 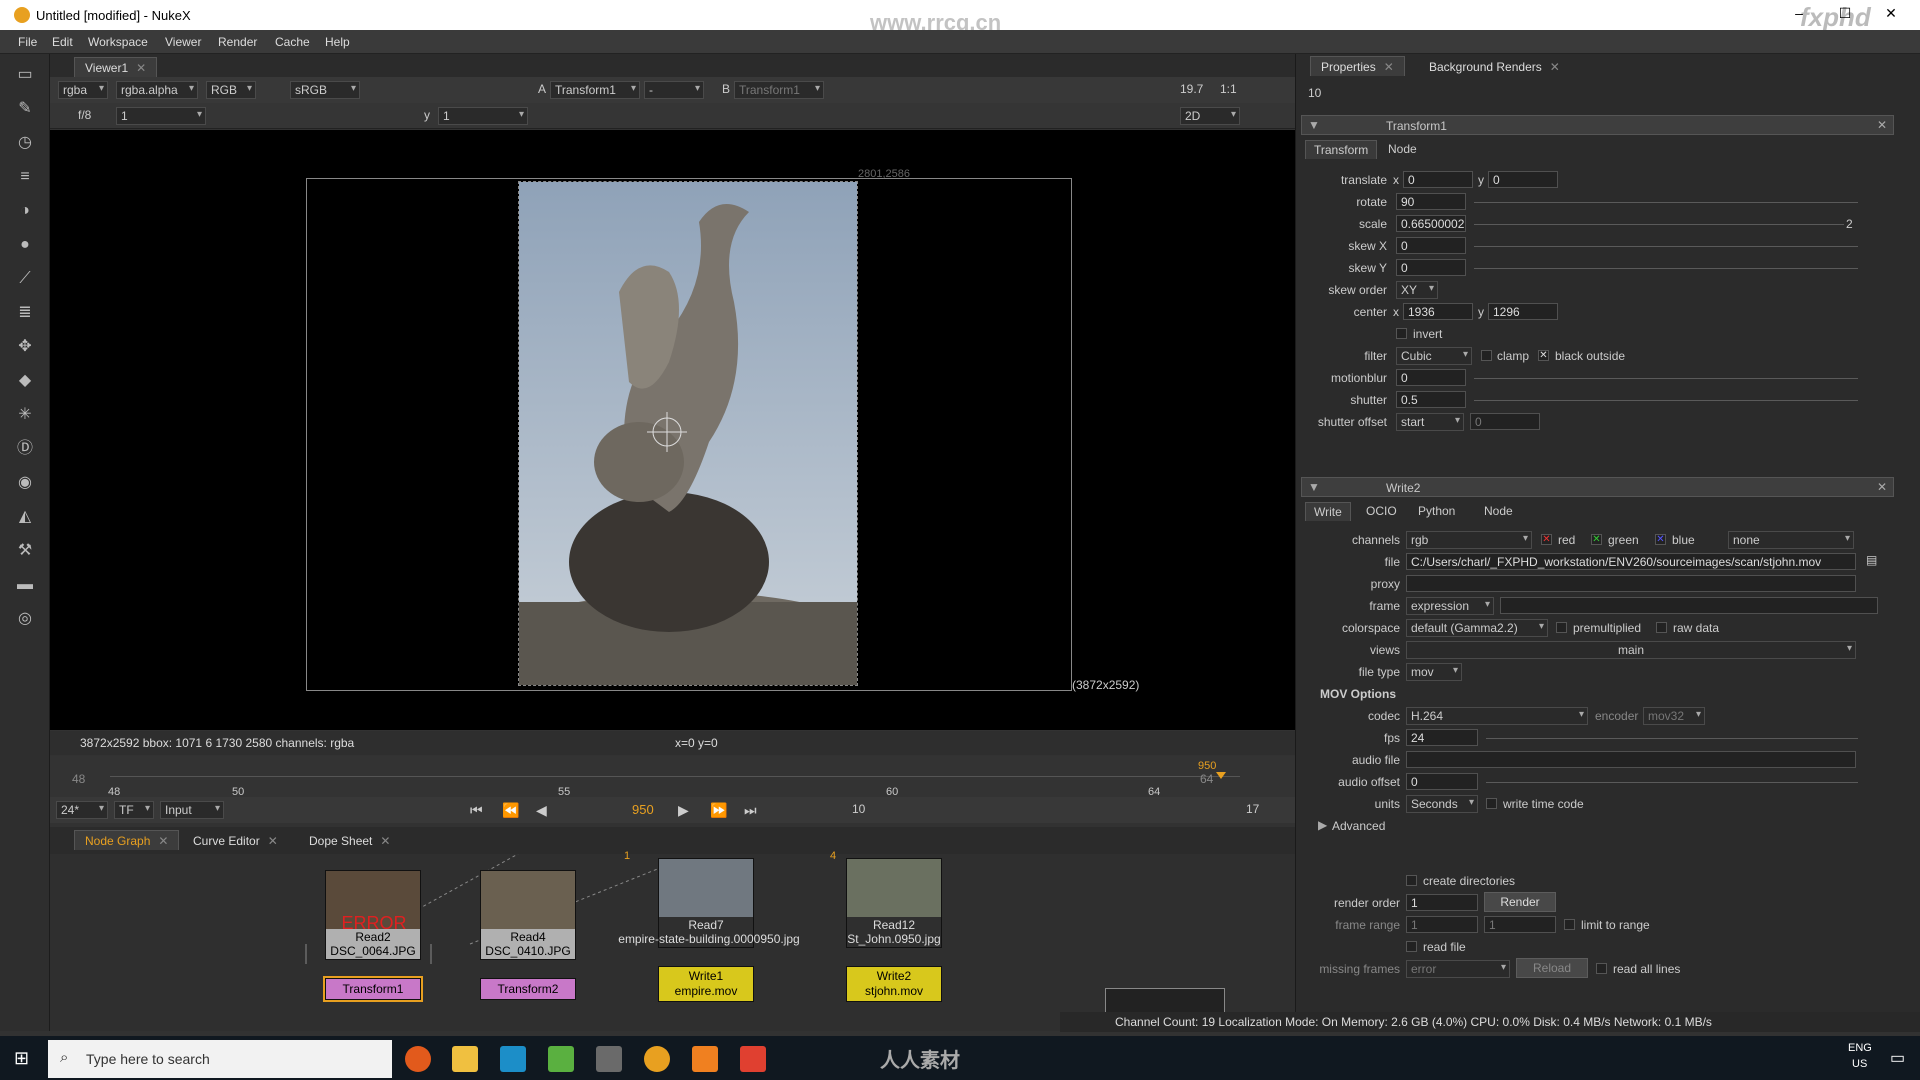 I want to click on menu-render: Render, so click(x=237, y=42).